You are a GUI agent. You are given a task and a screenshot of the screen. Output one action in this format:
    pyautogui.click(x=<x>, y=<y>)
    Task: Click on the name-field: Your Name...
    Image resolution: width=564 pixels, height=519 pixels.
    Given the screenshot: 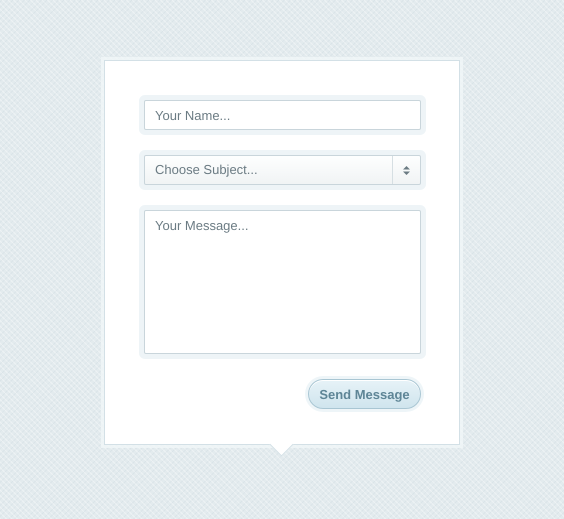 What is the action you would take?
    pyautogui.click(x=282, y=115)
    